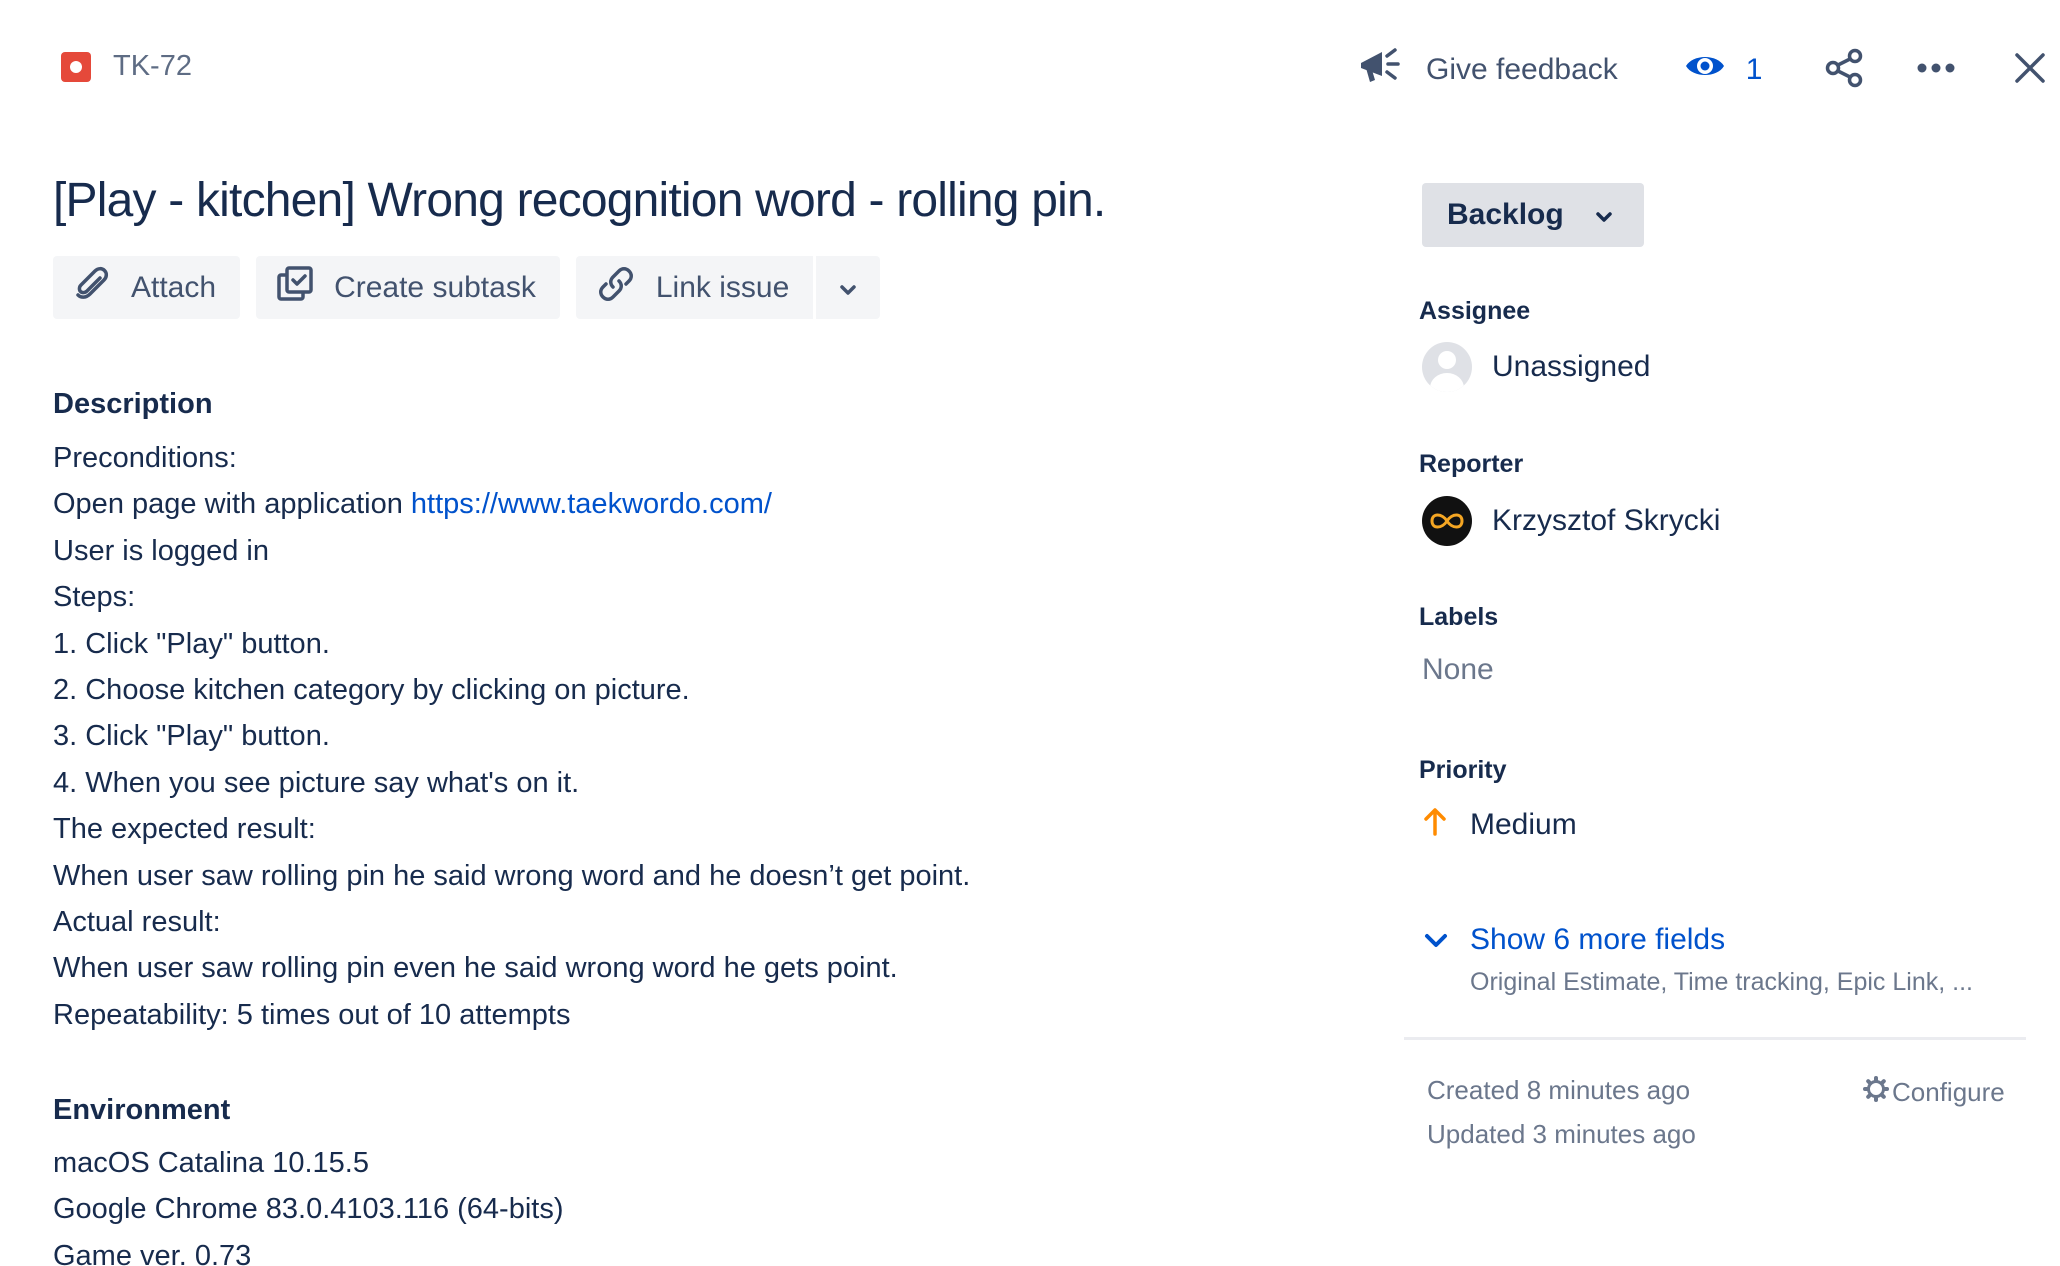  Describe the element at coordinates (722, 287) in the screenshot. I see `link-issue-label: Link issue` at that location.